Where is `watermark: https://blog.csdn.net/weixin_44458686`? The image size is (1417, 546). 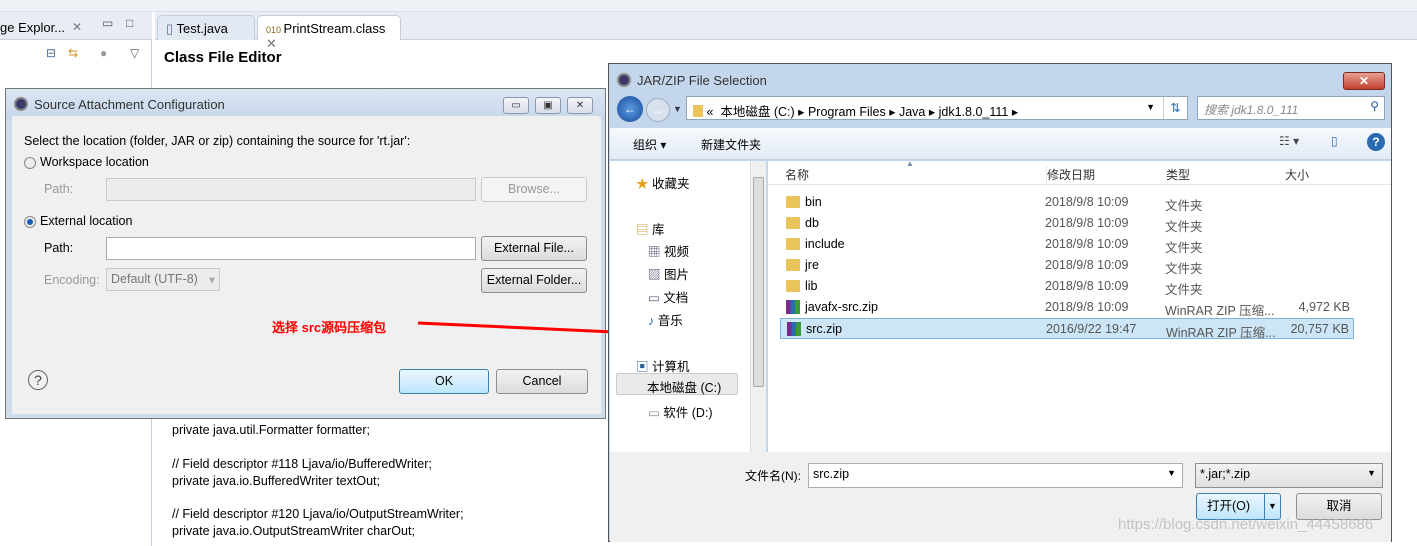
watermark: https://blog.csdn.net/weixin_44458686 is located at coordinates (1246, 524).